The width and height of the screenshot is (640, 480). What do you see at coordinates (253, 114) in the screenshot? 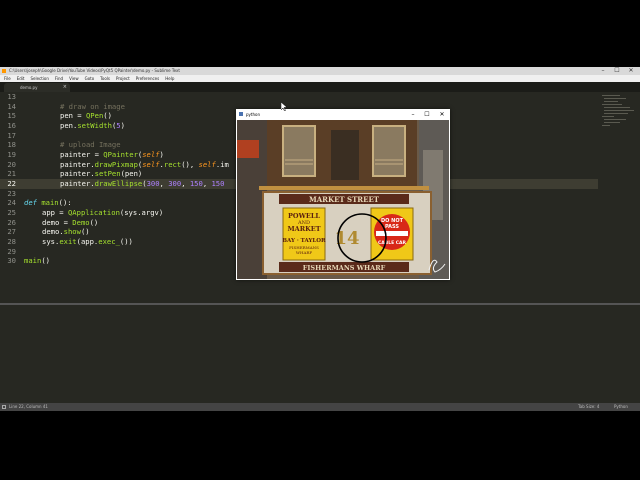
I see `python-window-title: python` at bounding box center [253, 114].